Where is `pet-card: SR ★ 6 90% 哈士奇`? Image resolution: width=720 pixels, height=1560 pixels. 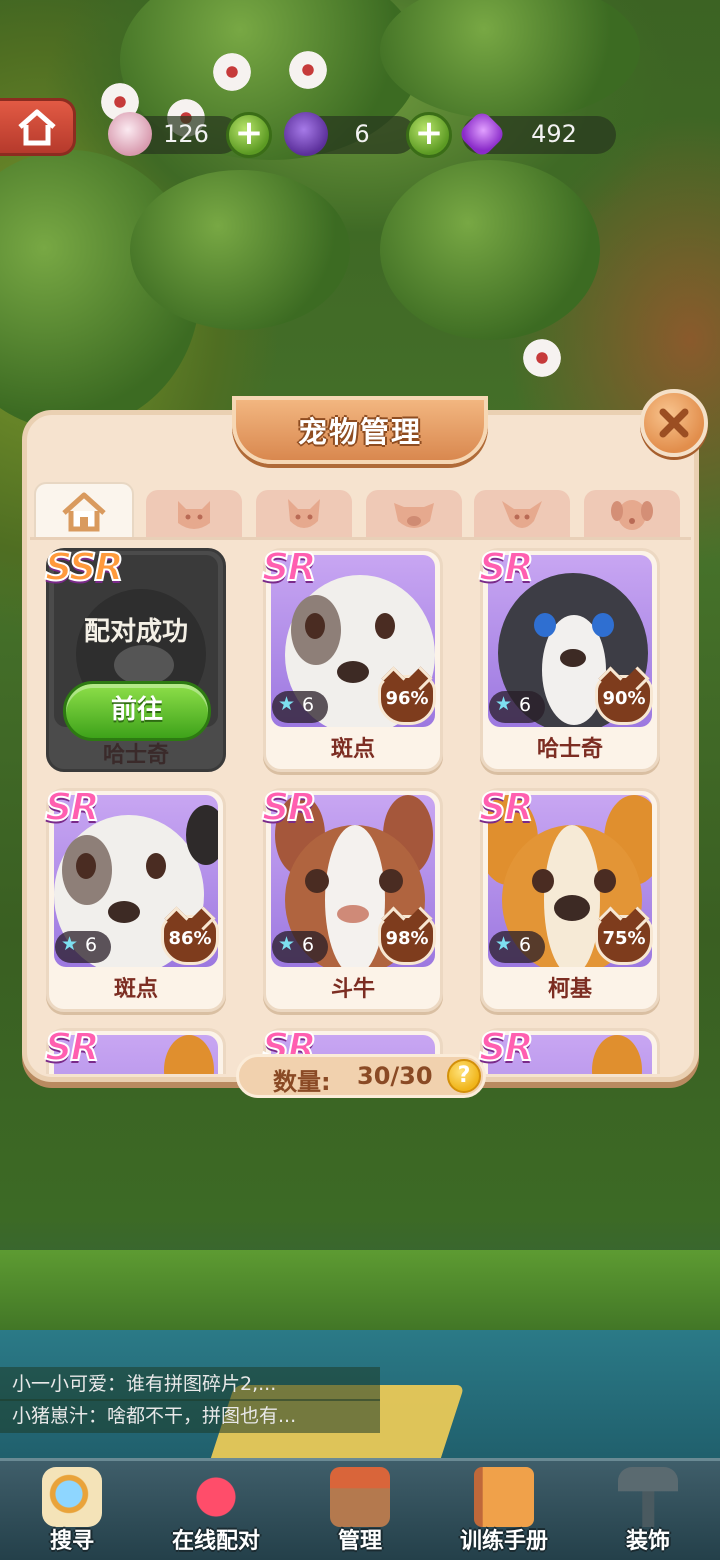
pet-card: SR ★ 6 90% 哈士奇 is located at coordinates (569, 658).